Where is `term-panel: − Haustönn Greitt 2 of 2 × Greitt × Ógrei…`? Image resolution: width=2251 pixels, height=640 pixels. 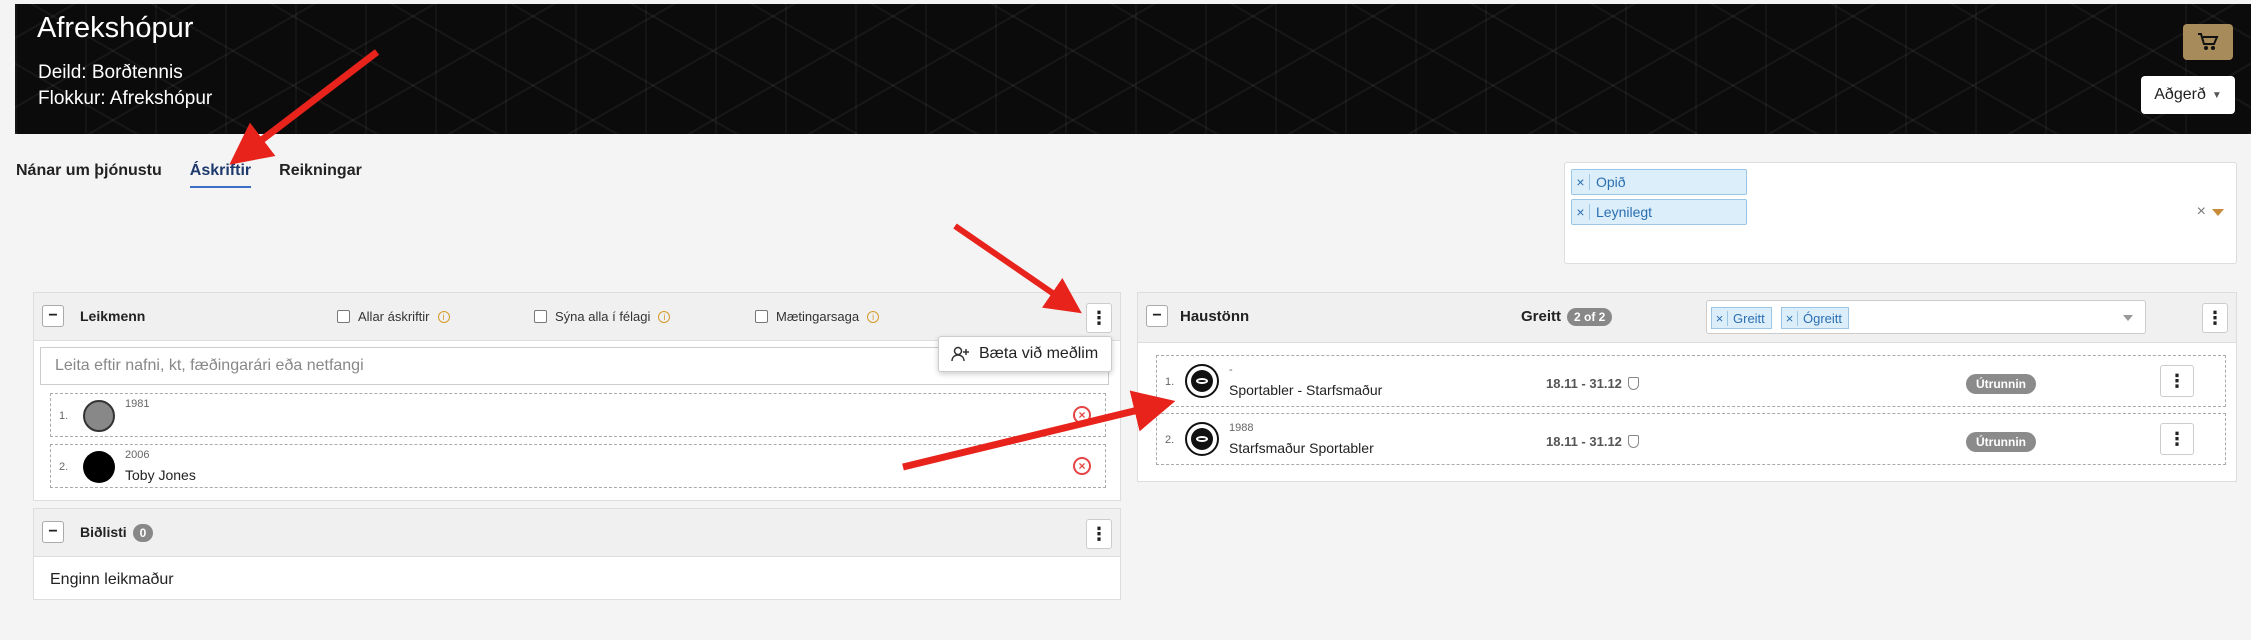 term-panel: − Haustönn Greitt 2 of 2 × Greitt × Ógrei… is located at coordinates (1687, 387).